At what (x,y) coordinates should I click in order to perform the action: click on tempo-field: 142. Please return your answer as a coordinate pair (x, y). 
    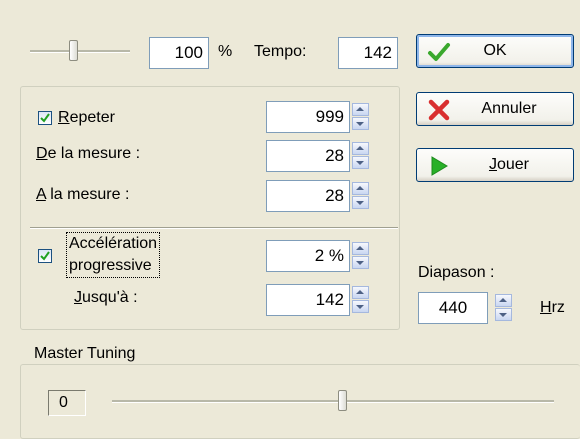
    Looking at the image, I should click on (368, 53).